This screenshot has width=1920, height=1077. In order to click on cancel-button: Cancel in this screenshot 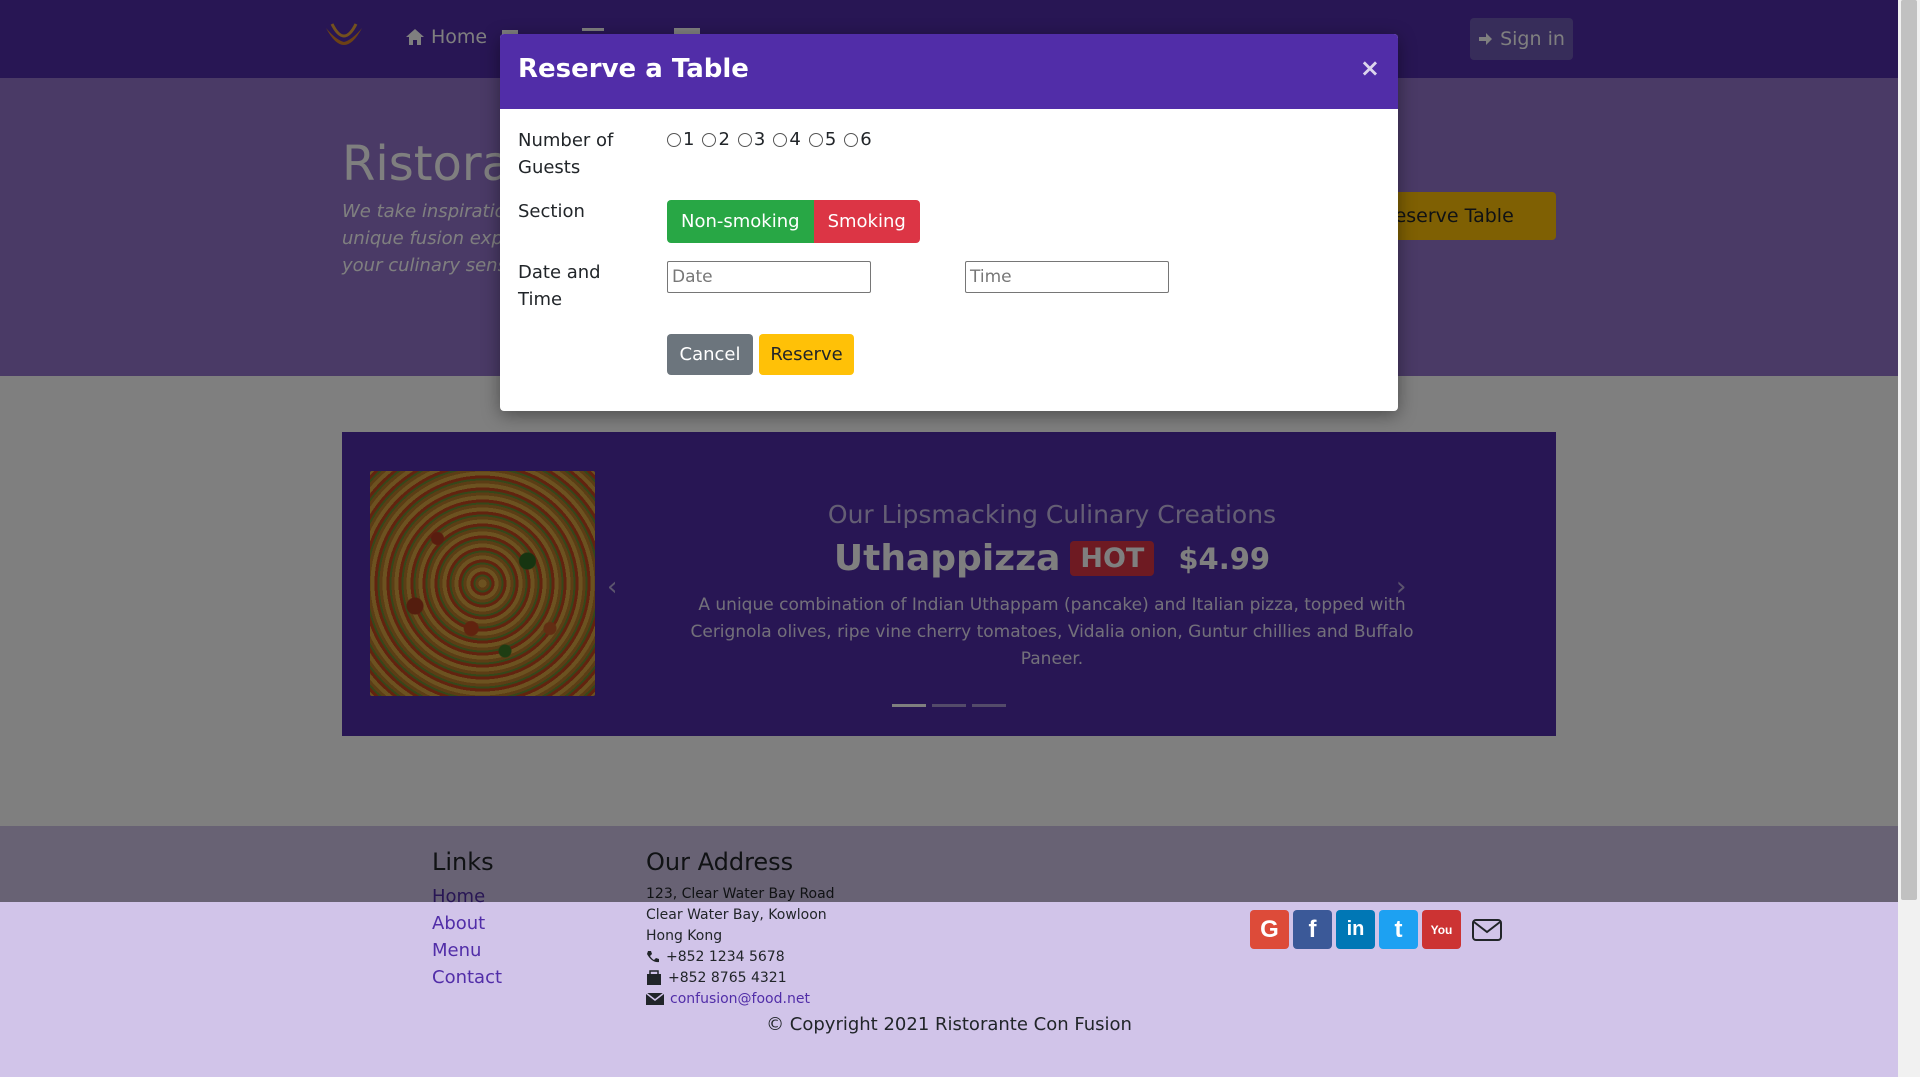, I will do `click(710, 354)`.